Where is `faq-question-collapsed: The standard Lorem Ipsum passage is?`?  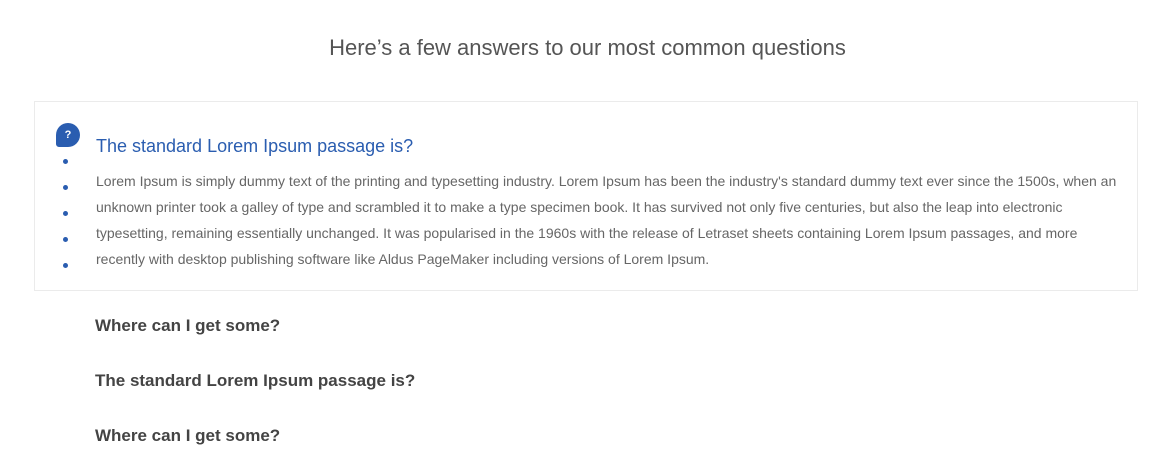 faq-question-collapsed: The standard Lorem Ipsum passage is? is located at coordinates (255, 381).